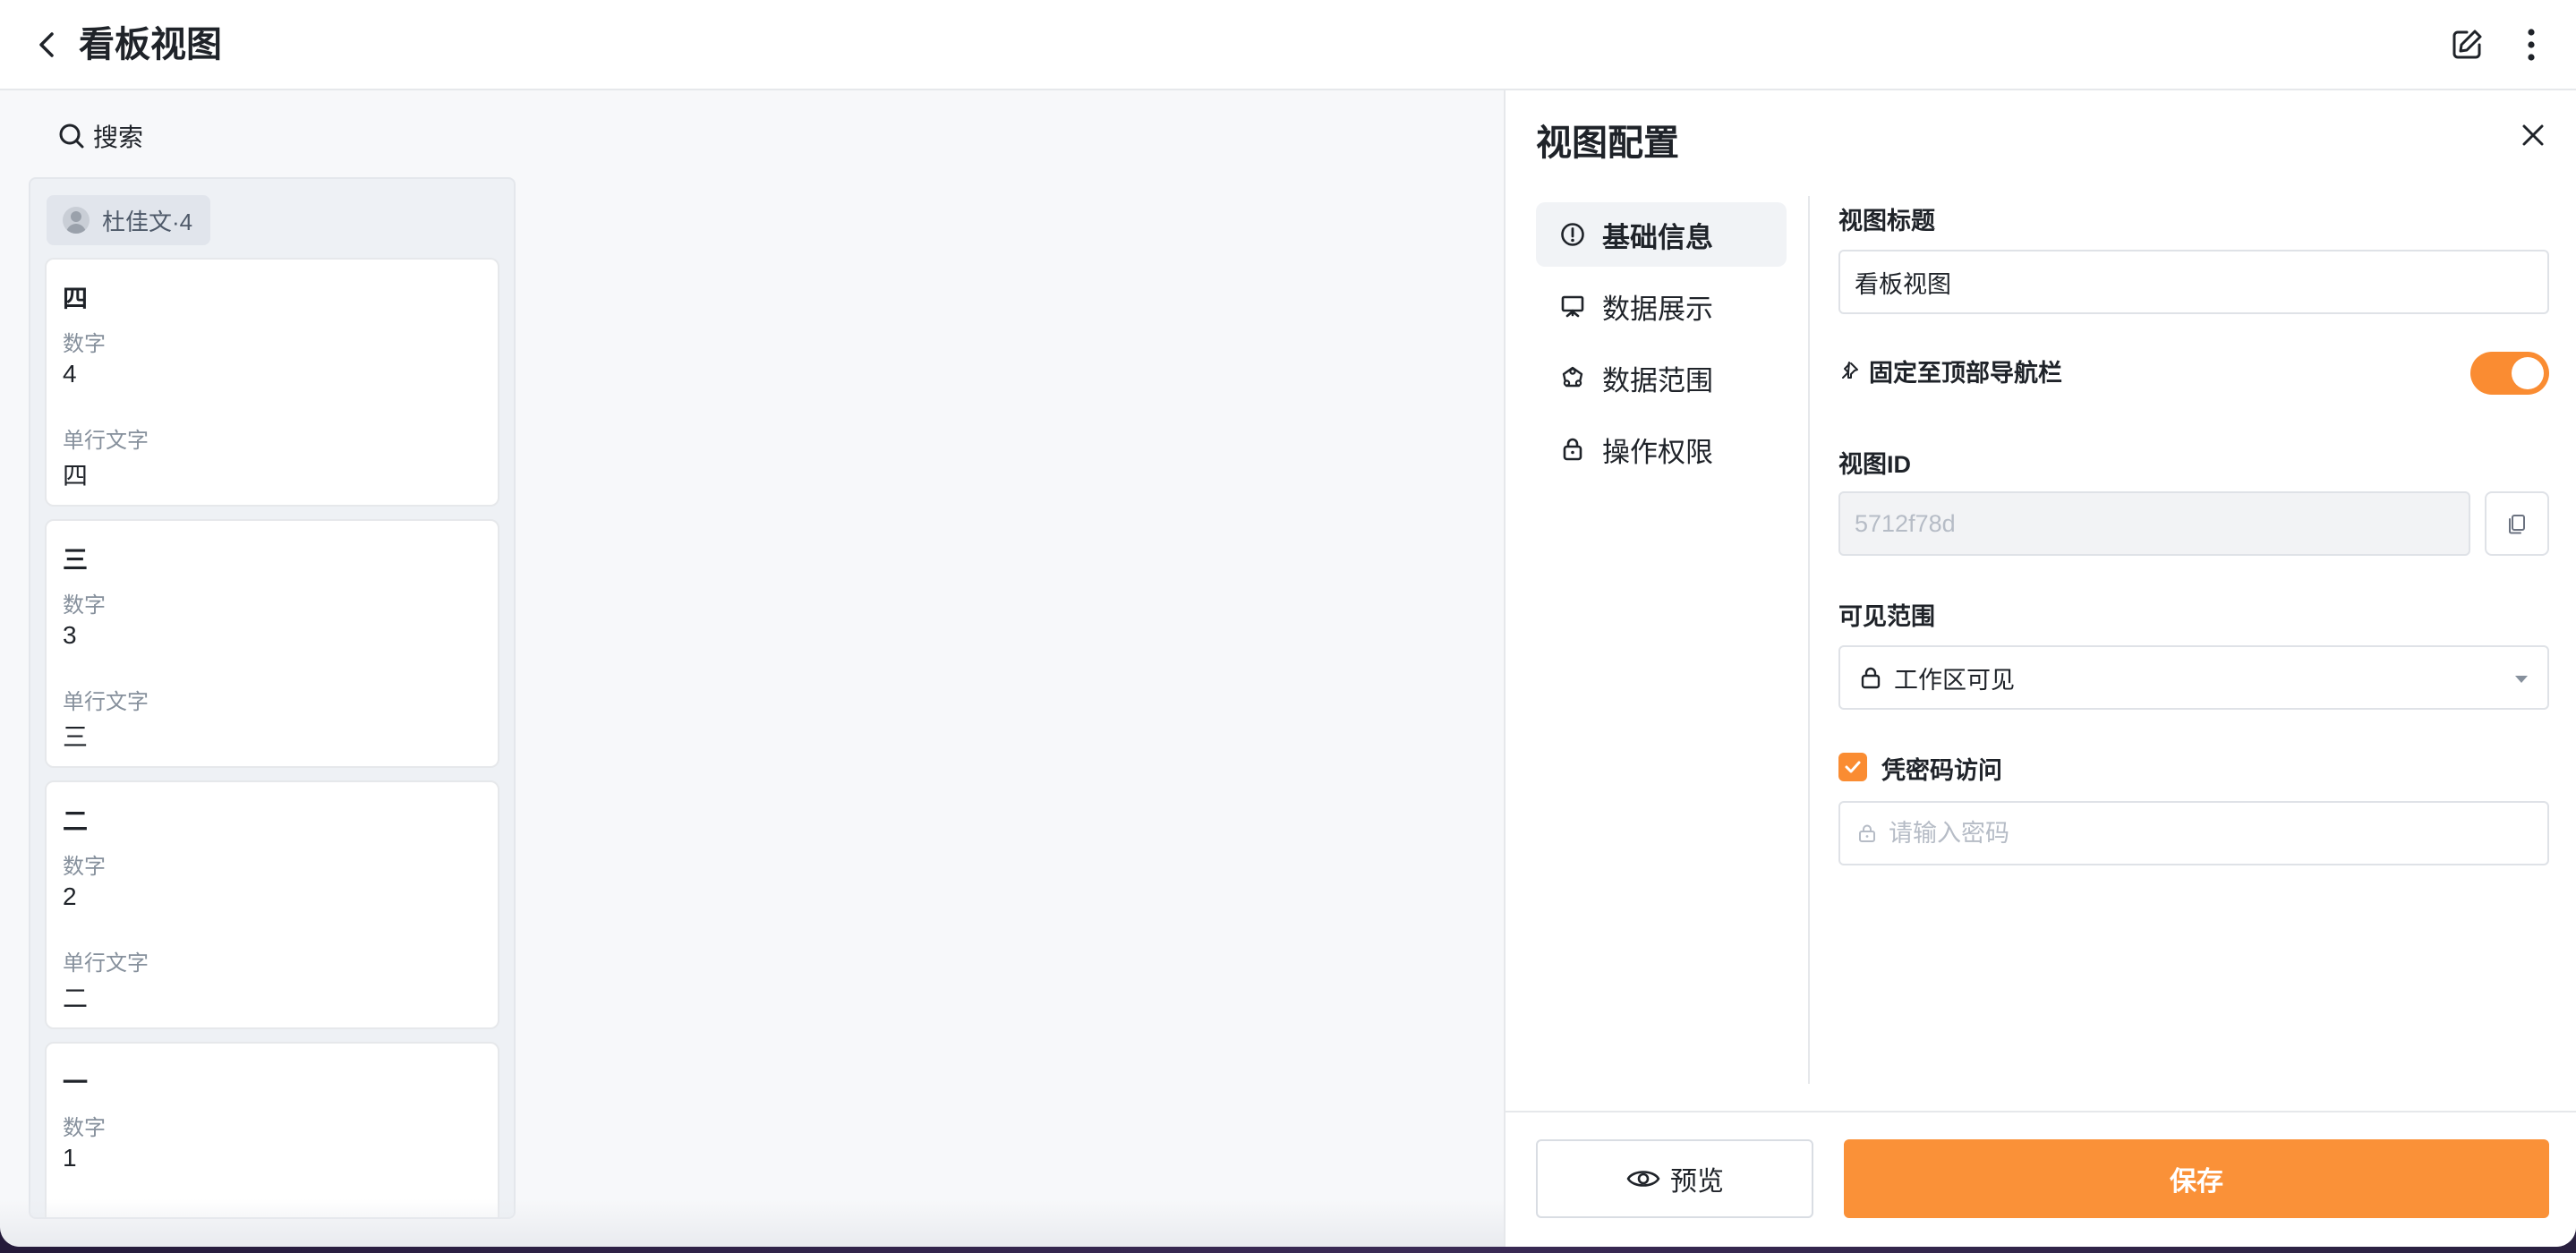 This screenshot has height=1253, width=2576. What do you see at coordinates (1572, 377) in the screenshot?
I see `data-scope-icon` at bounding box center [1572, 377].